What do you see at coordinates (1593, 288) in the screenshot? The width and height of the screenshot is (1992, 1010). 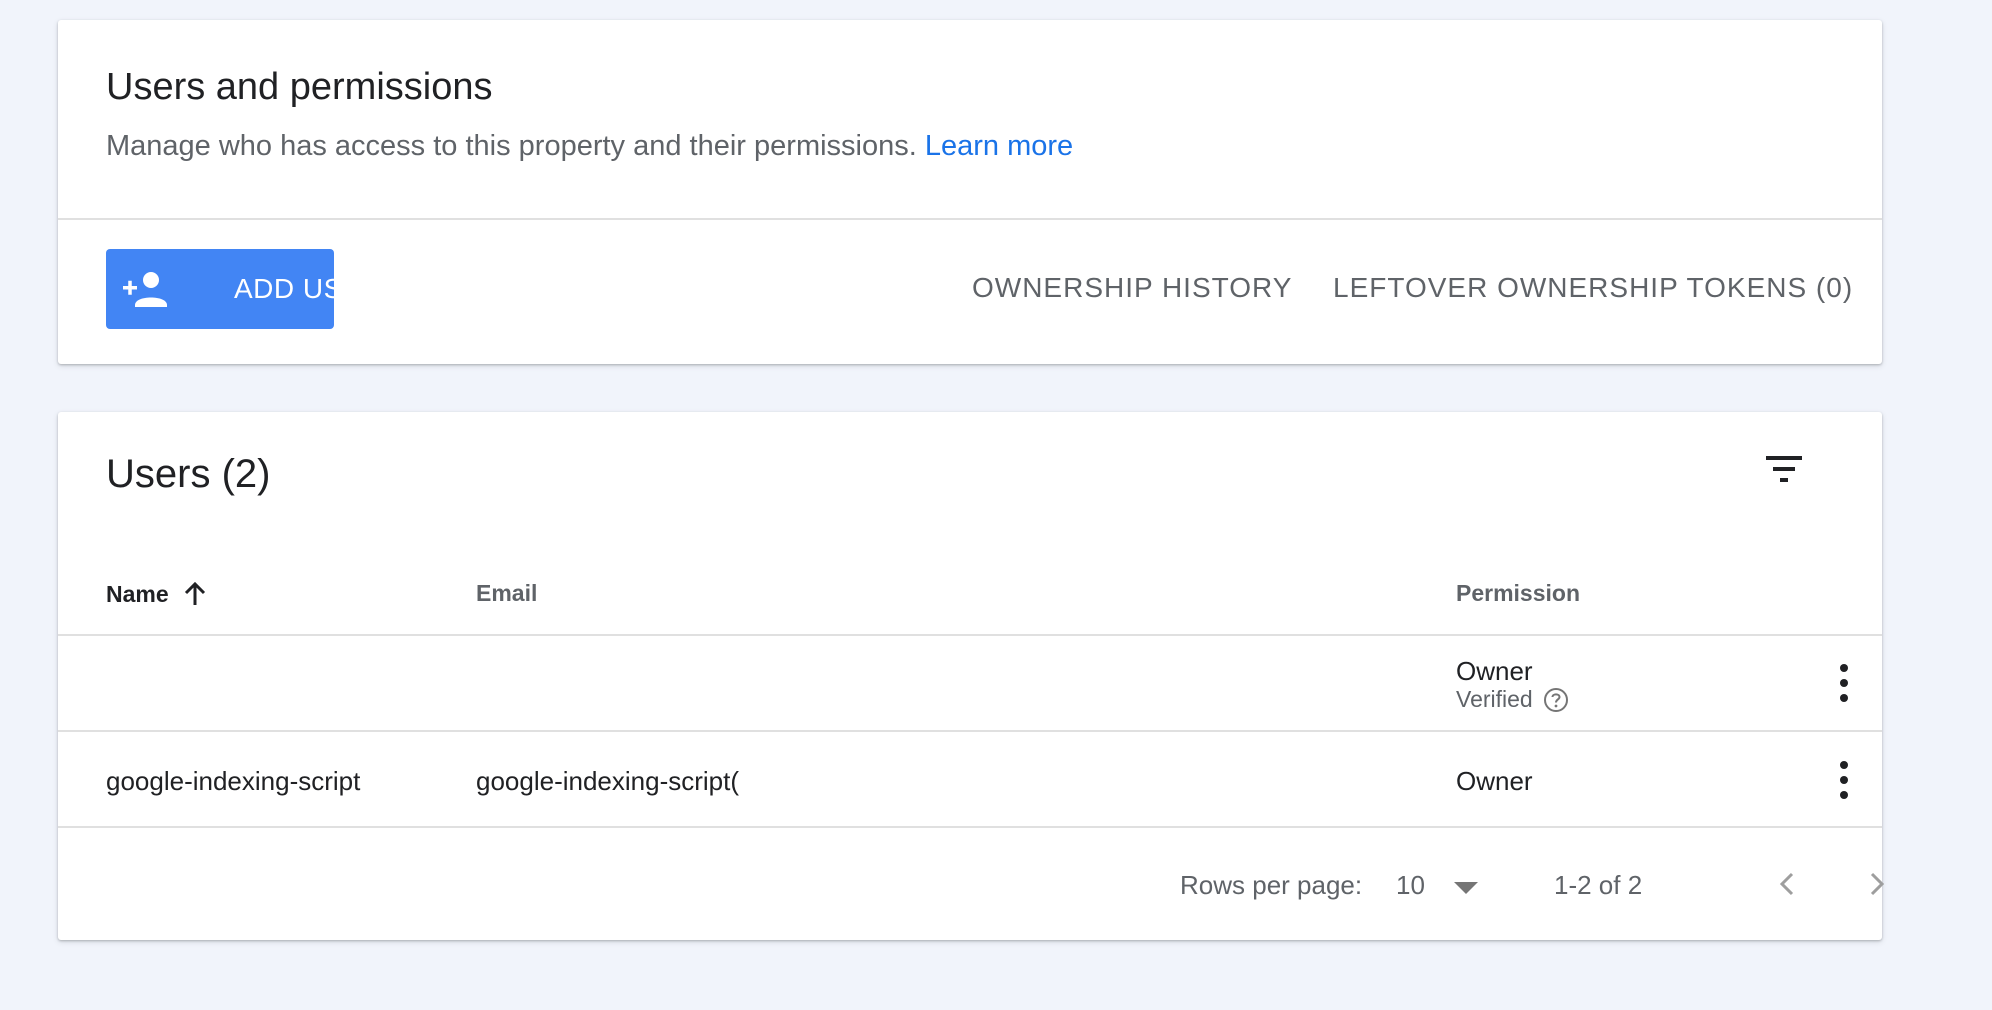 I see `leftover-ownership-tokens-button: LEFTOVER OWNERSHIP TOKENS (0)` at bounding box center [1593, 288].